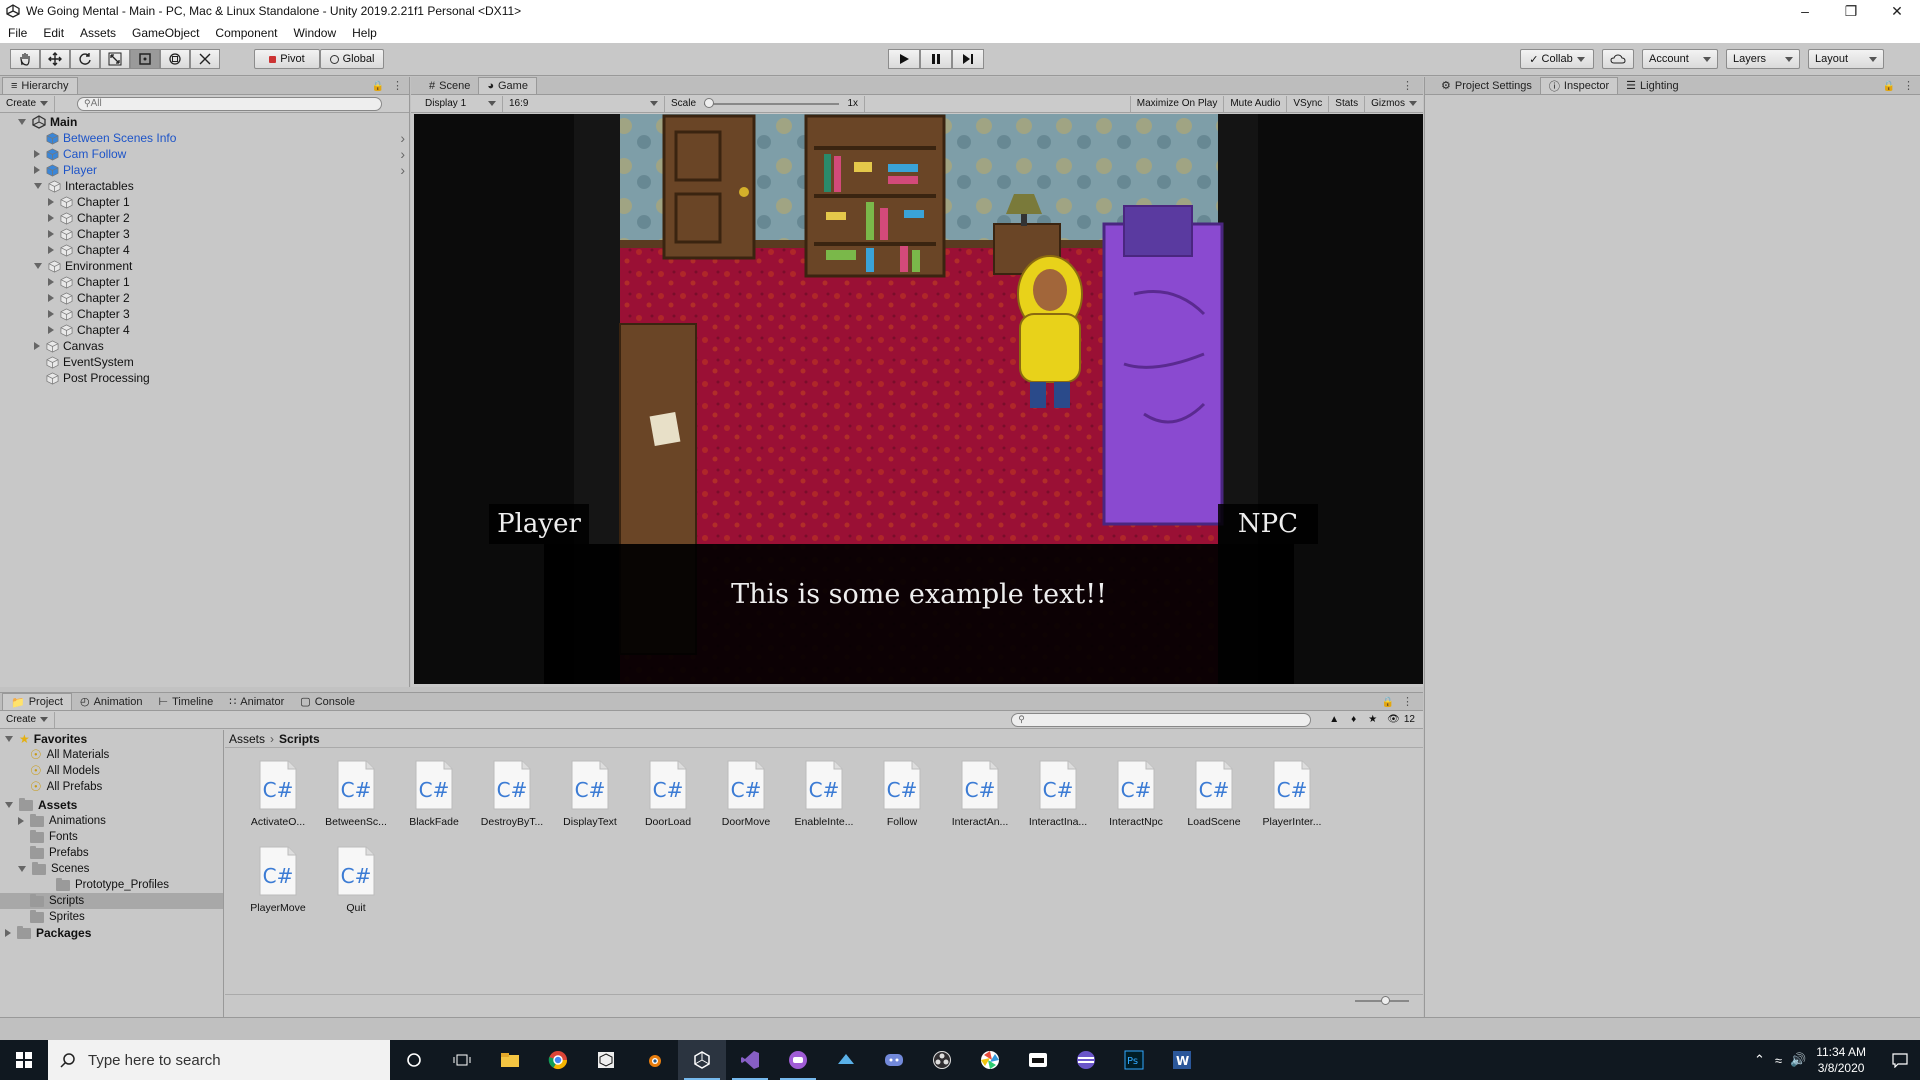  I want to click on hierarchy-item: Chapter 1, so click(204, 282).